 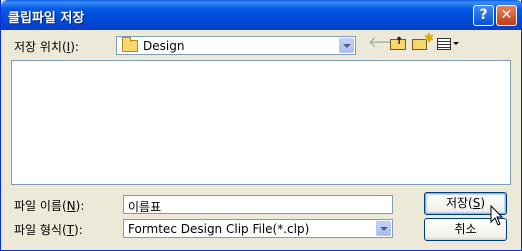 I want to click on file-name-label: 파일 이름(N):, so click(x=49, y=206).